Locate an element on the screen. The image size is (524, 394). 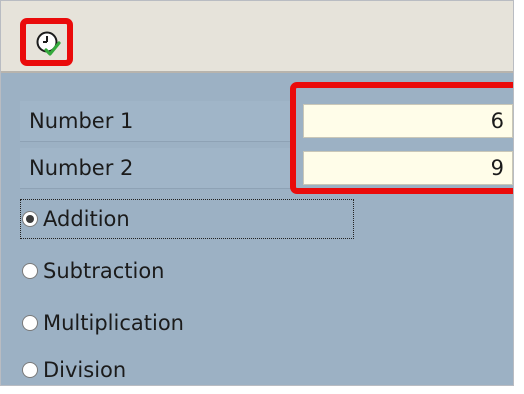
radio-division: Division is located at coordinates (73, 367).